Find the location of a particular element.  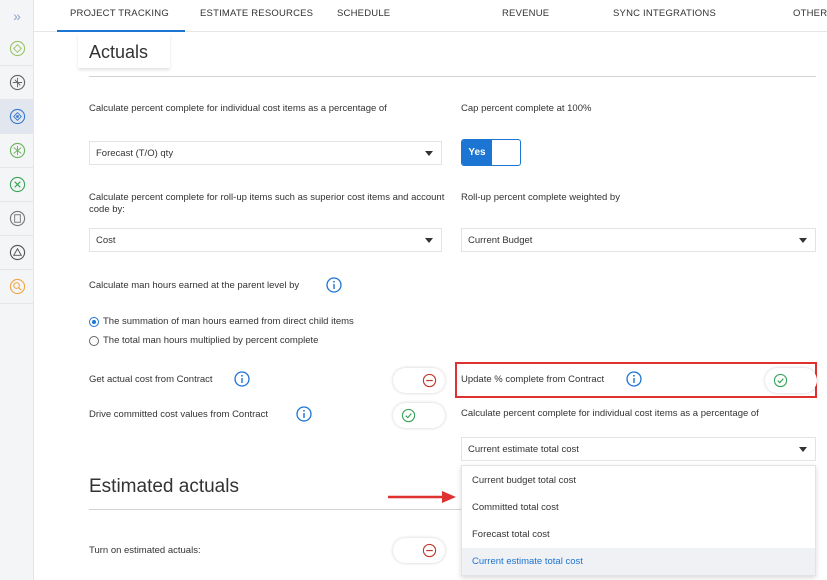

committed-toggle is located at coordinates (419, 415).